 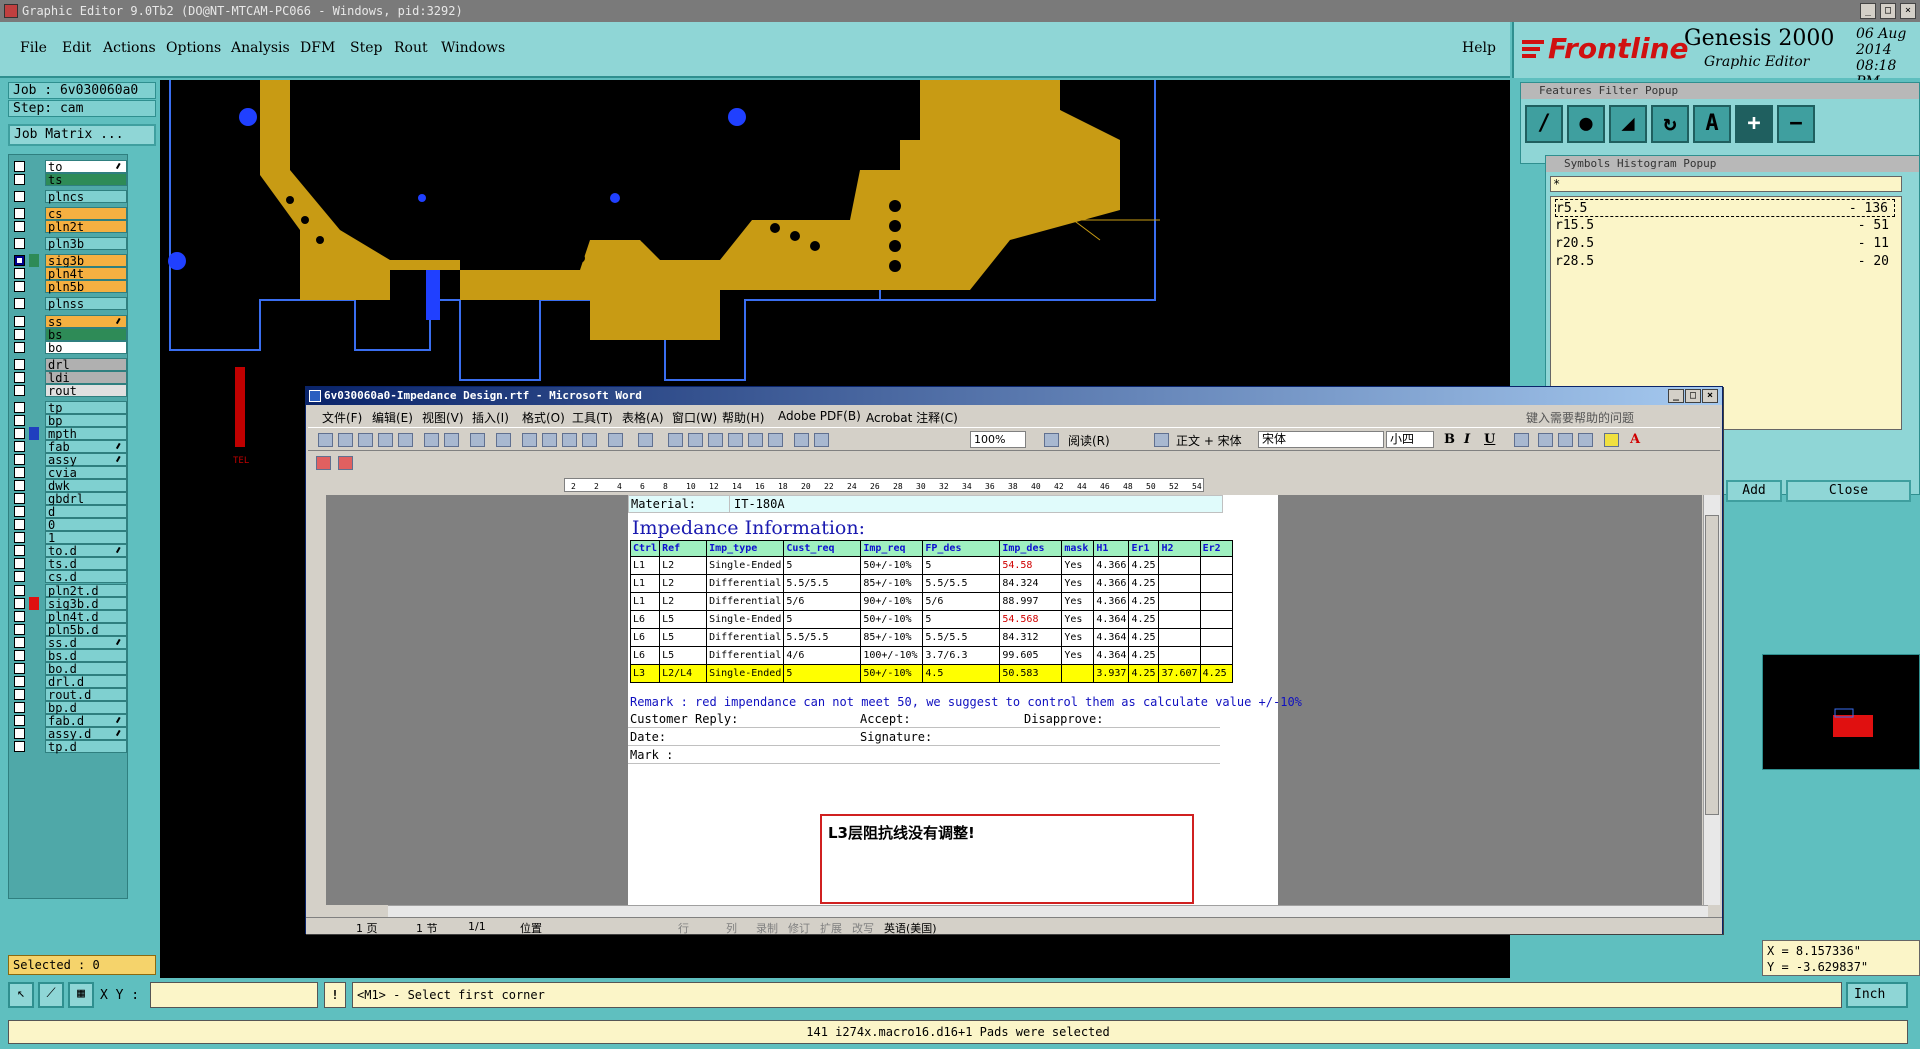 I want to click on open-icon, so click(x=345, y=440).